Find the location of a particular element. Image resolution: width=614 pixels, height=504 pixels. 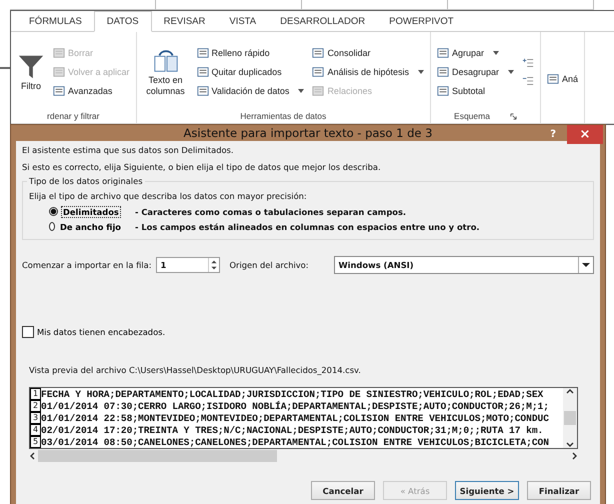

caret-icon is located at coordinates (585, 265).